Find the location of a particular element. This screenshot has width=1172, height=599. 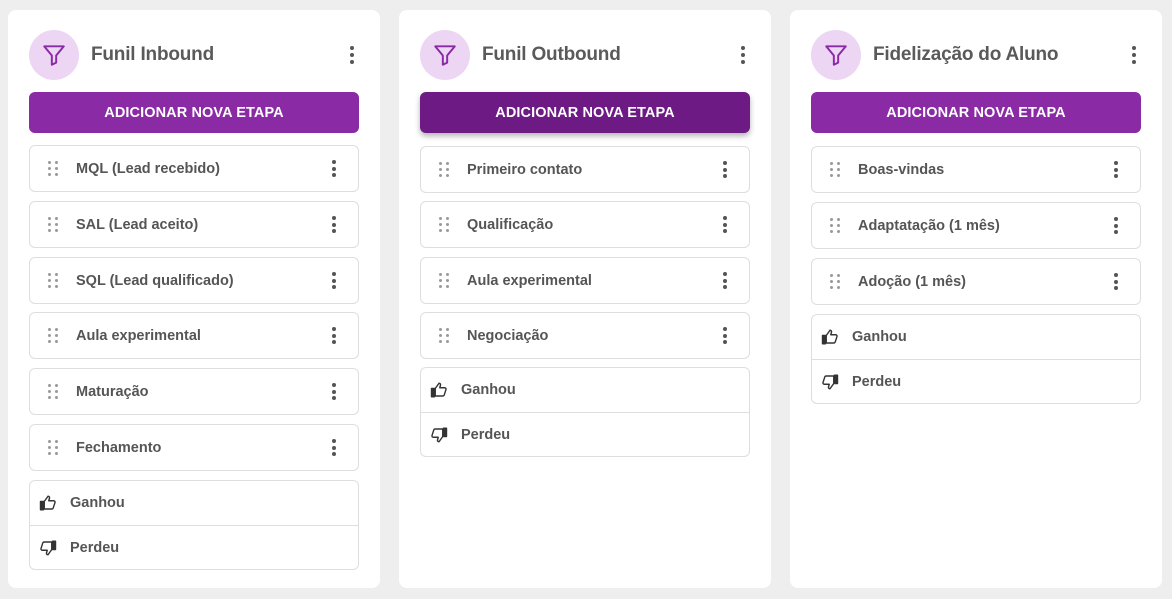

stage-label: MQL (Lead recebido) is located at coordinates (148, 168).